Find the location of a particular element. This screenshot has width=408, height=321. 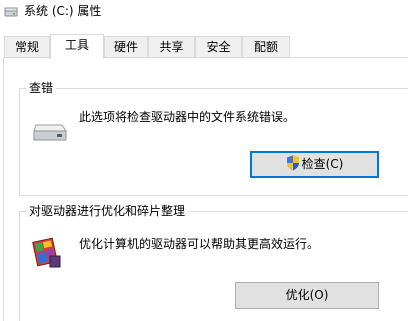

check-button-label: 检查(C) is located at coordinates (322, 164).